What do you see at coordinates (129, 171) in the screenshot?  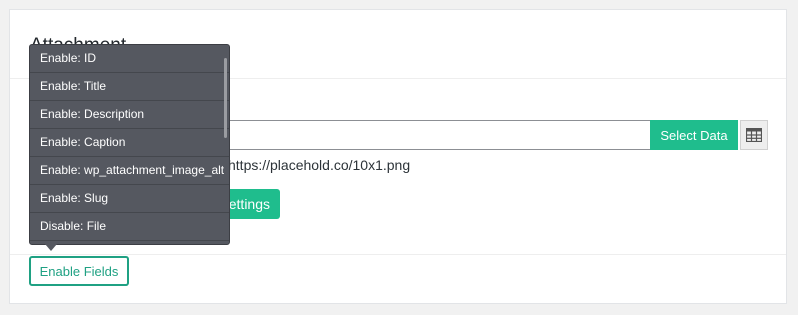 I see `dropdown-item-enable-alt: Enable: wp_attachment_image_alt` at bounding box center [129, 171].